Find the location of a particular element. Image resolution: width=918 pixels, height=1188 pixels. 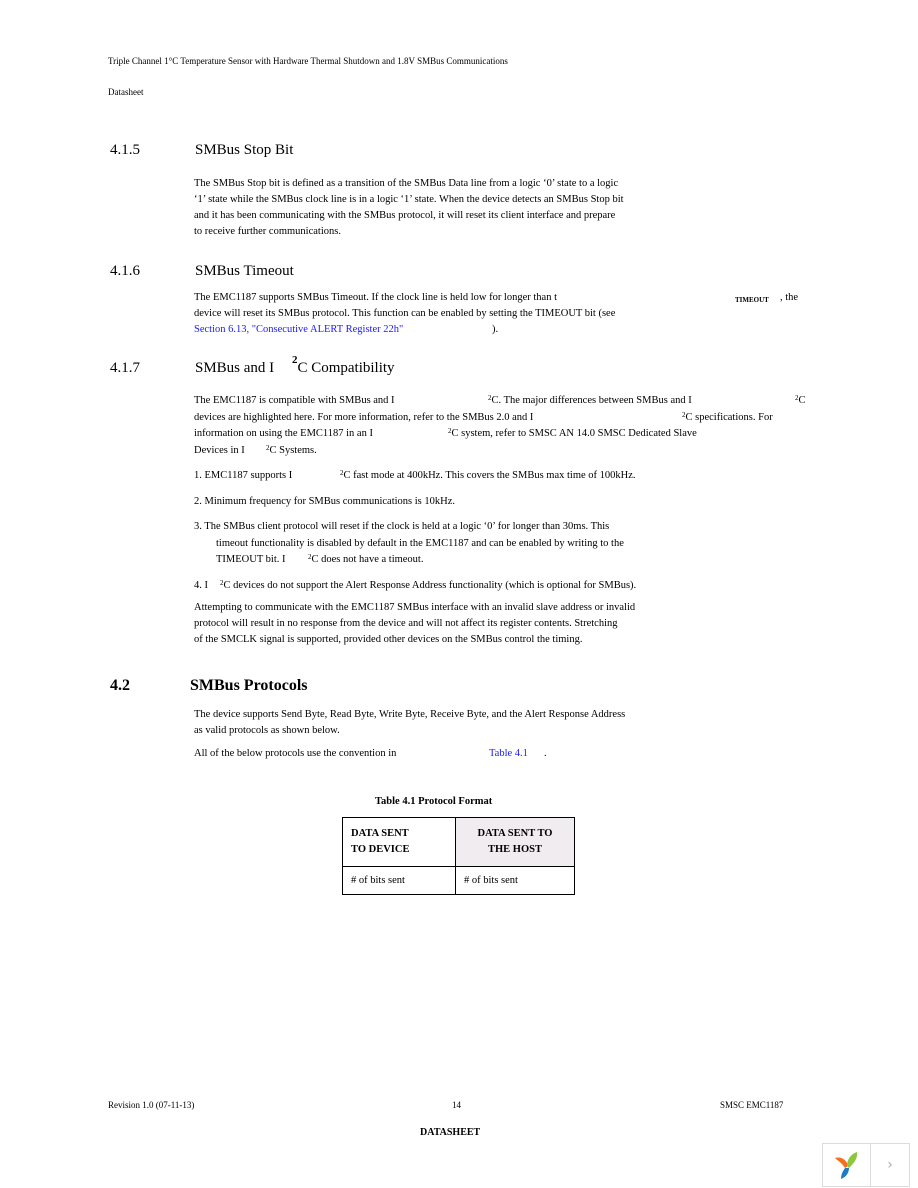

yii-logo-icon is located at coordinates (847, 1165).